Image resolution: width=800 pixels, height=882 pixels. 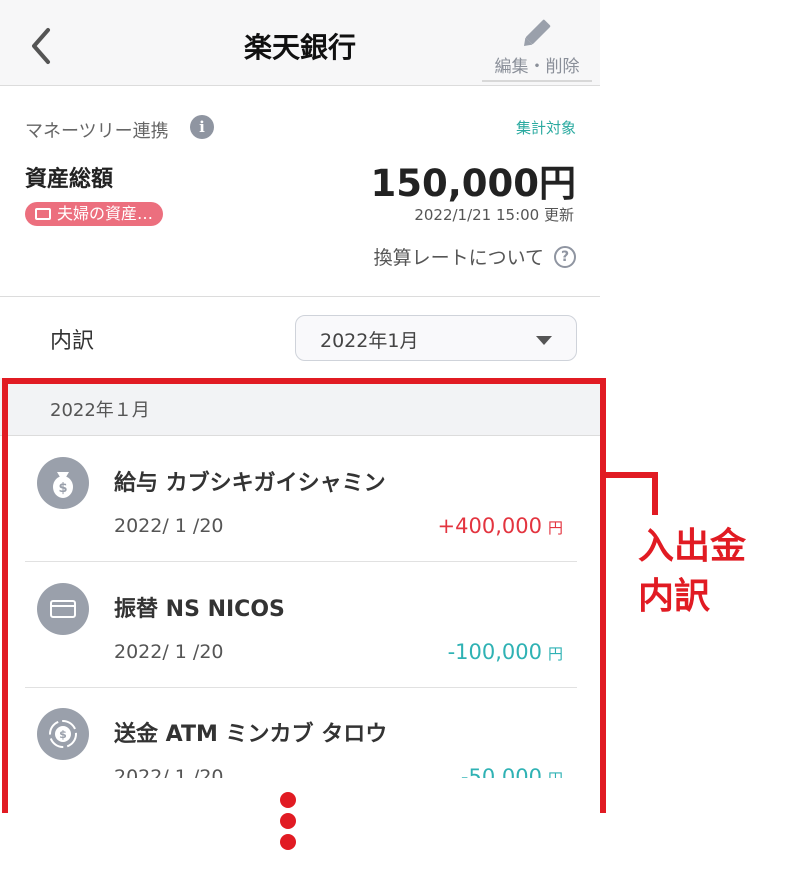 What do you see at coordinates (300, 43) in the screenshot?
I see `top-bar: 楽天銀行 編集・削除` at bounding box center [300, 43].